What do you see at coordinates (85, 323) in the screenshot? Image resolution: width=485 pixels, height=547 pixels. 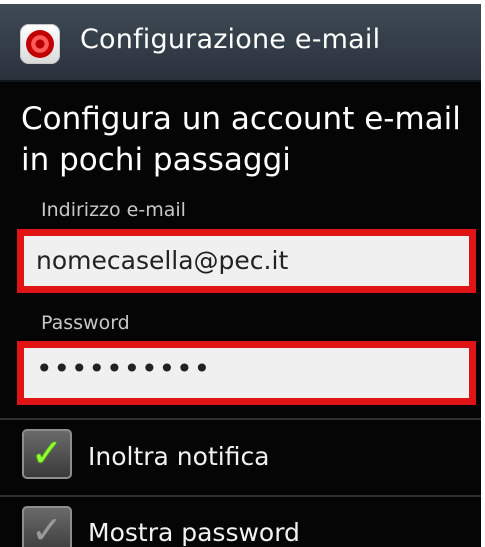 I see `password-label: Password` at bounding box center [85, 323].